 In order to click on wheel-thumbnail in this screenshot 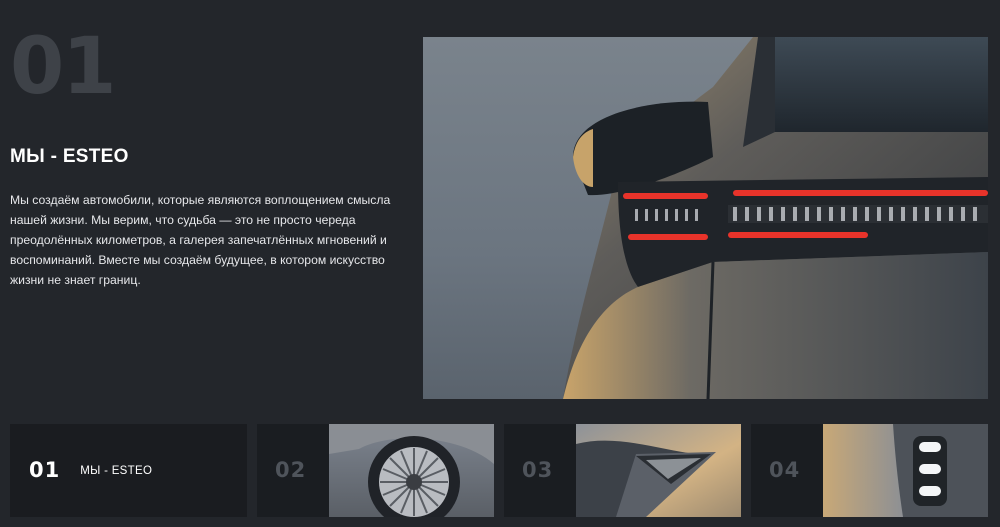, I will do `click(411, 470)`.